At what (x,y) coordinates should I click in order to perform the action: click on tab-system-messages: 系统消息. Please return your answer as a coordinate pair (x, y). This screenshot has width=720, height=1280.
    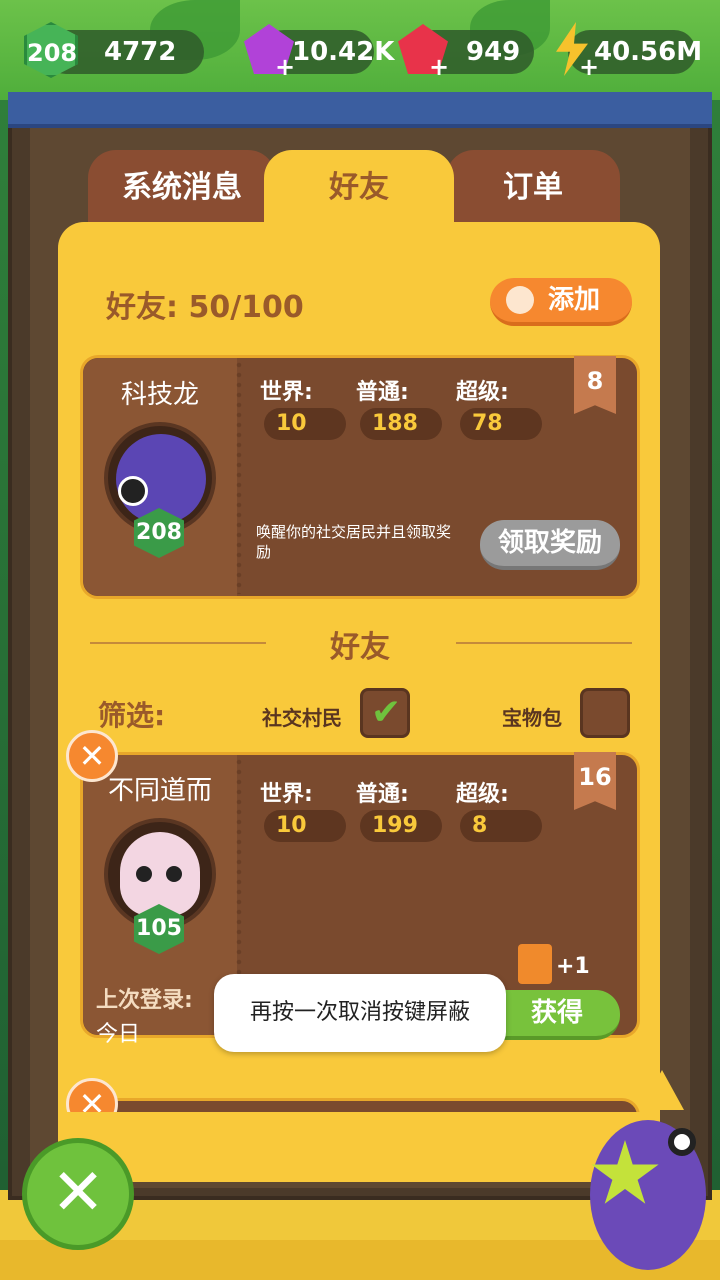
    Looking at the image, I should click on (182, 190).